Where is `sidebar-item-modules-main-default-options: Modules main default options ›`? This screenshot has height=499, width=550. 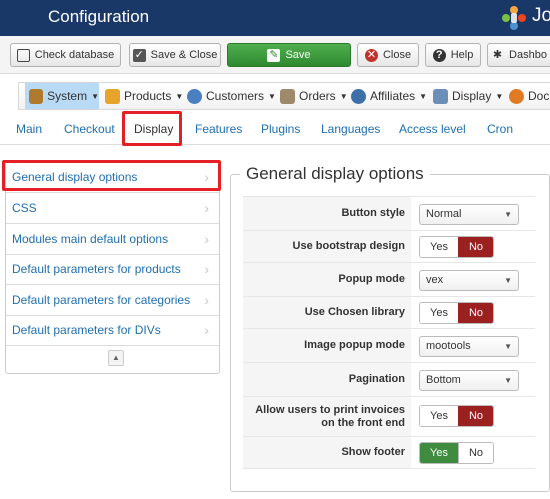 sidebar-item-modules-main-default-options: Modules main default options › is located at coordinates (112, 239).